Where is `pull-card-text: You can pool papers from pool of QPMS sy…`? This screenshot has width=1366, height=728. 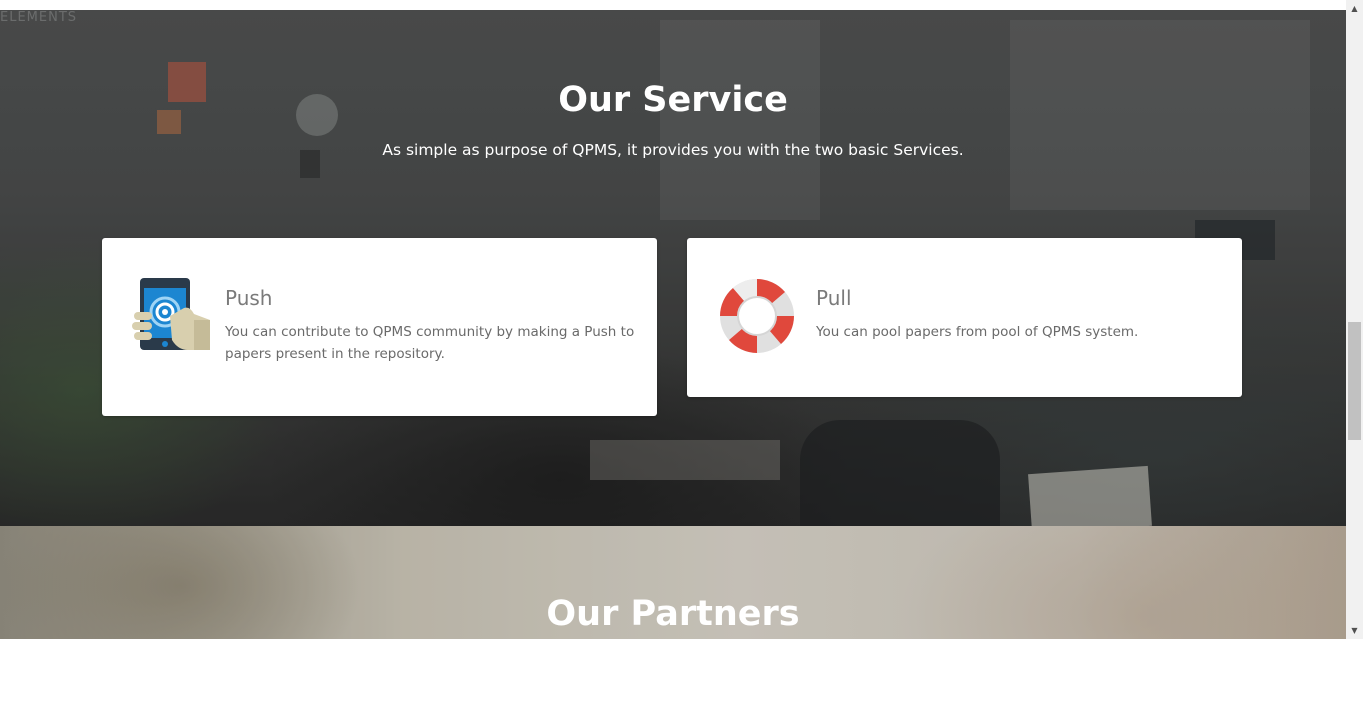
pull-card-text: You can pool papers from pool of QPMS sy… is located at coordinates (977, 332).